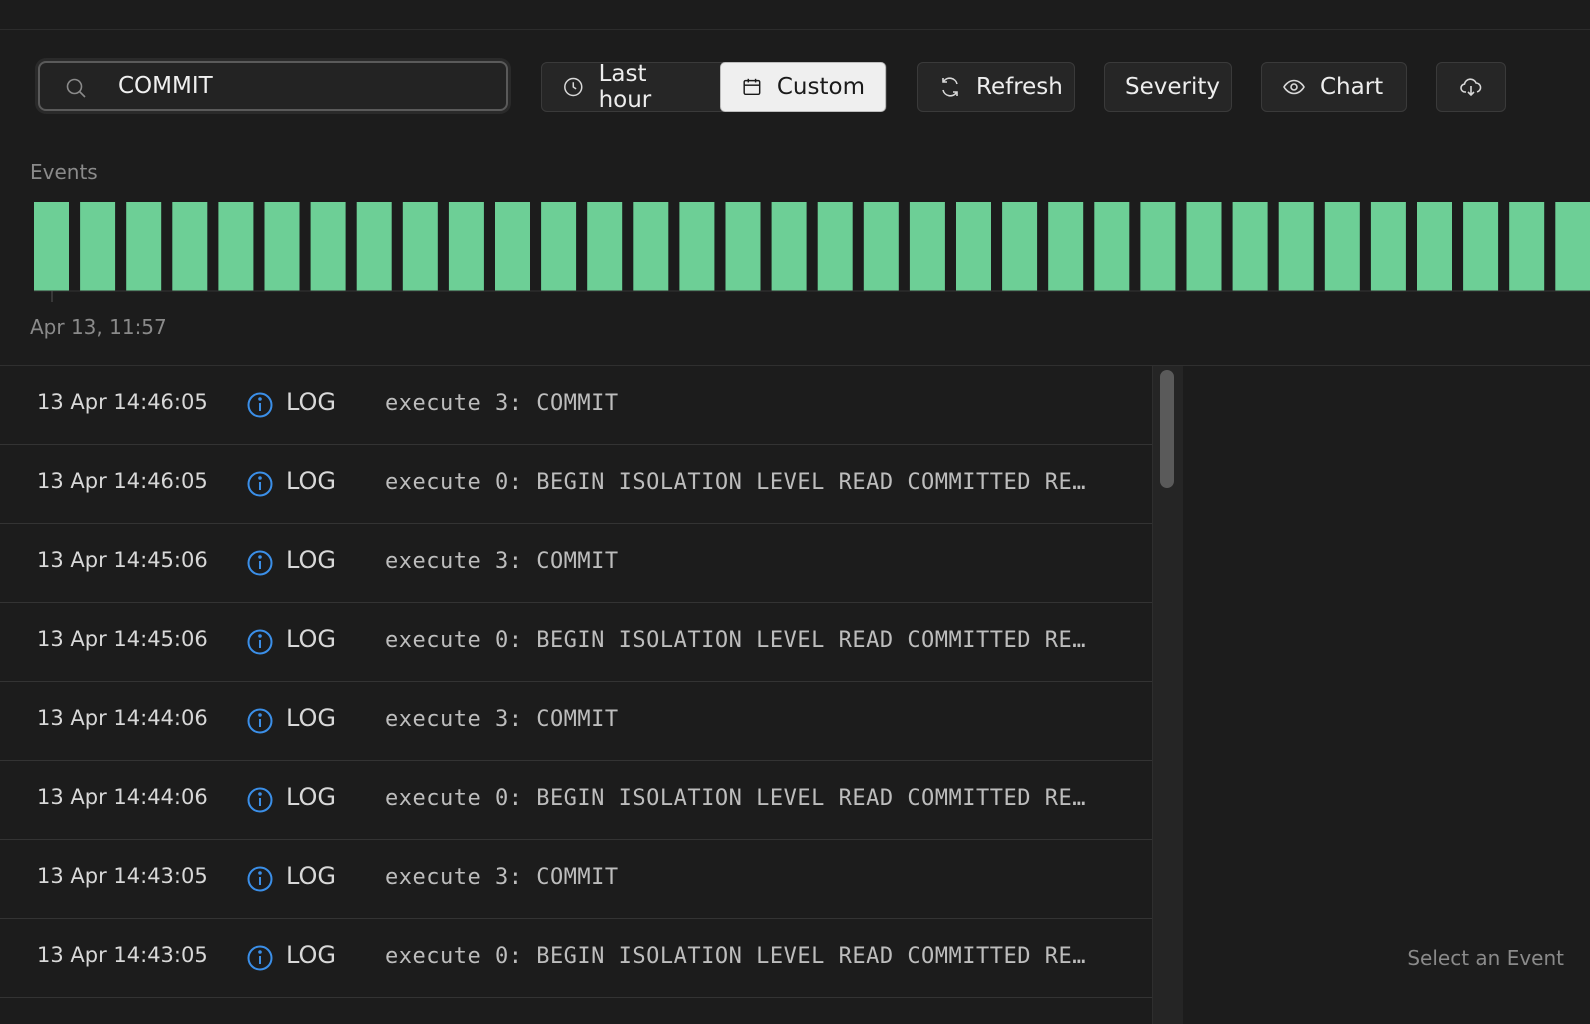  I want to click on log-row: 13 Apr 14:43:05 LOG execute 3: COMMIT, so click(576, 879).